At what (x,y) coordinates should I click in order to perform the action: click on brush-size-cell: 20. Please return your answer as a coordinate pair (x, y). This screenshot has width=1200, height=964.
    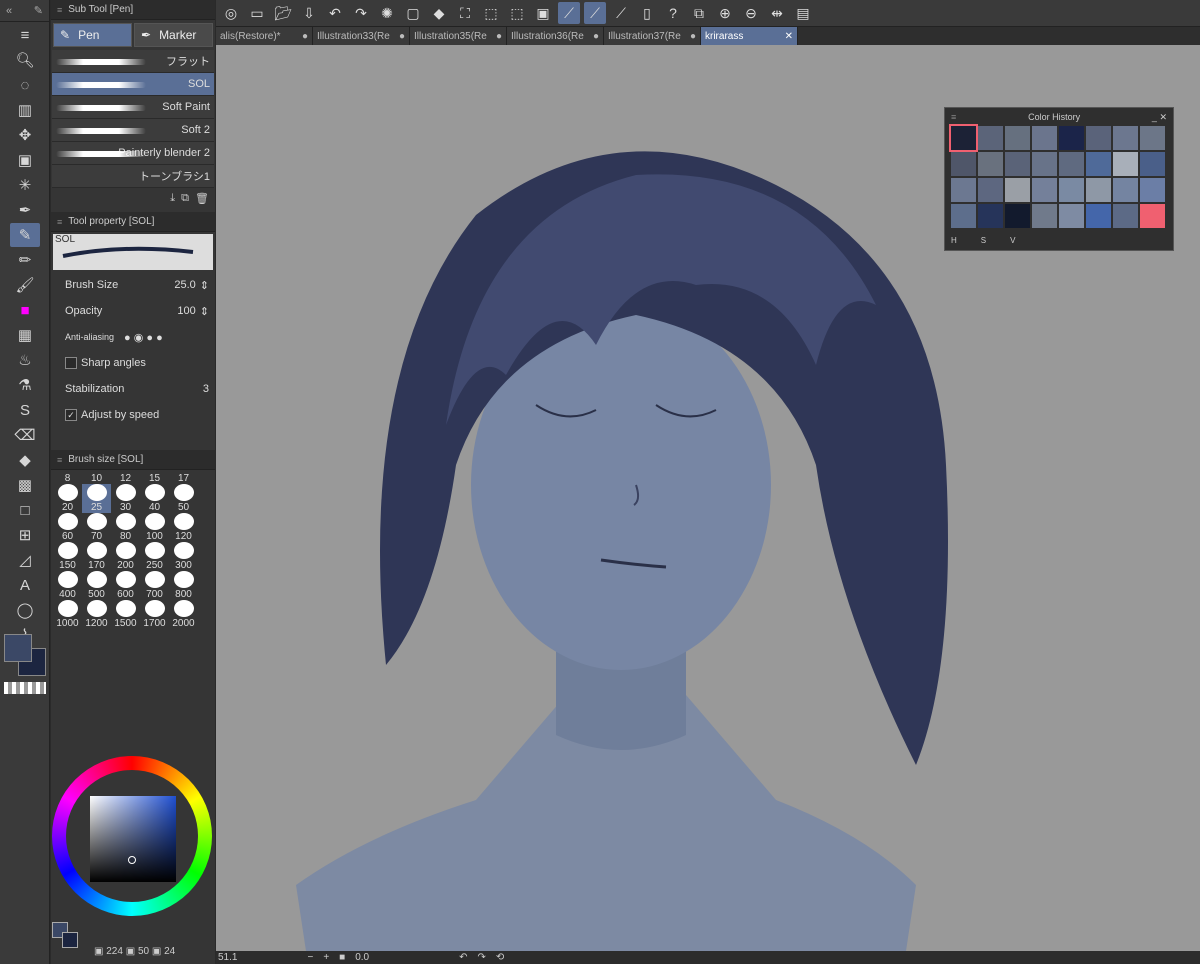
    Looking at the image, I should click on (67, 498).